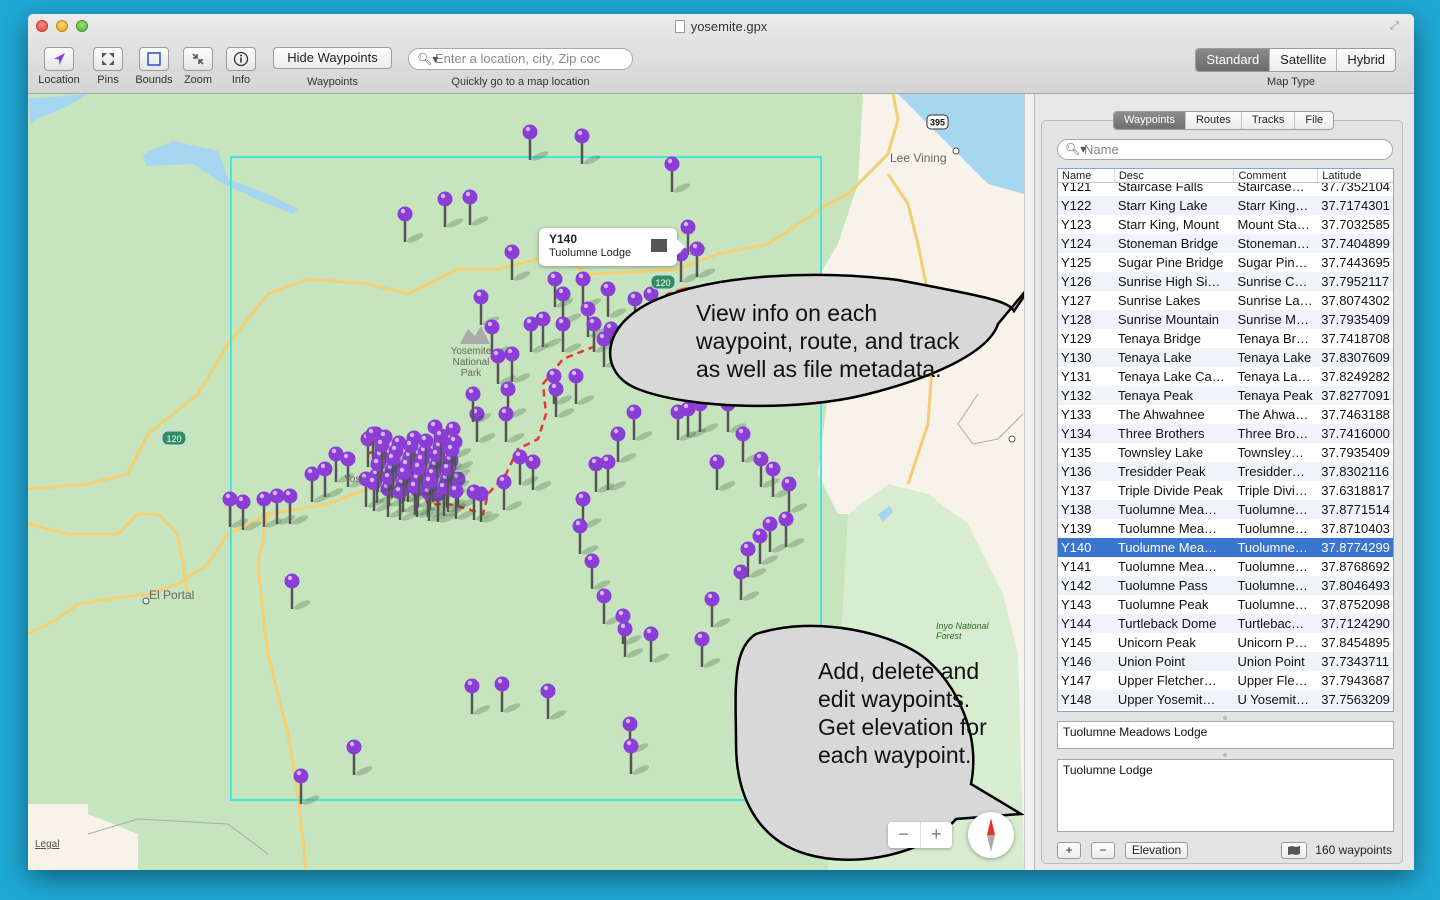 The height and width of the screenshot is (900, 1440). Describe the element at coordinates (1173, 175) in the screenshot. I see `column-header-desc: Desc` at that location.